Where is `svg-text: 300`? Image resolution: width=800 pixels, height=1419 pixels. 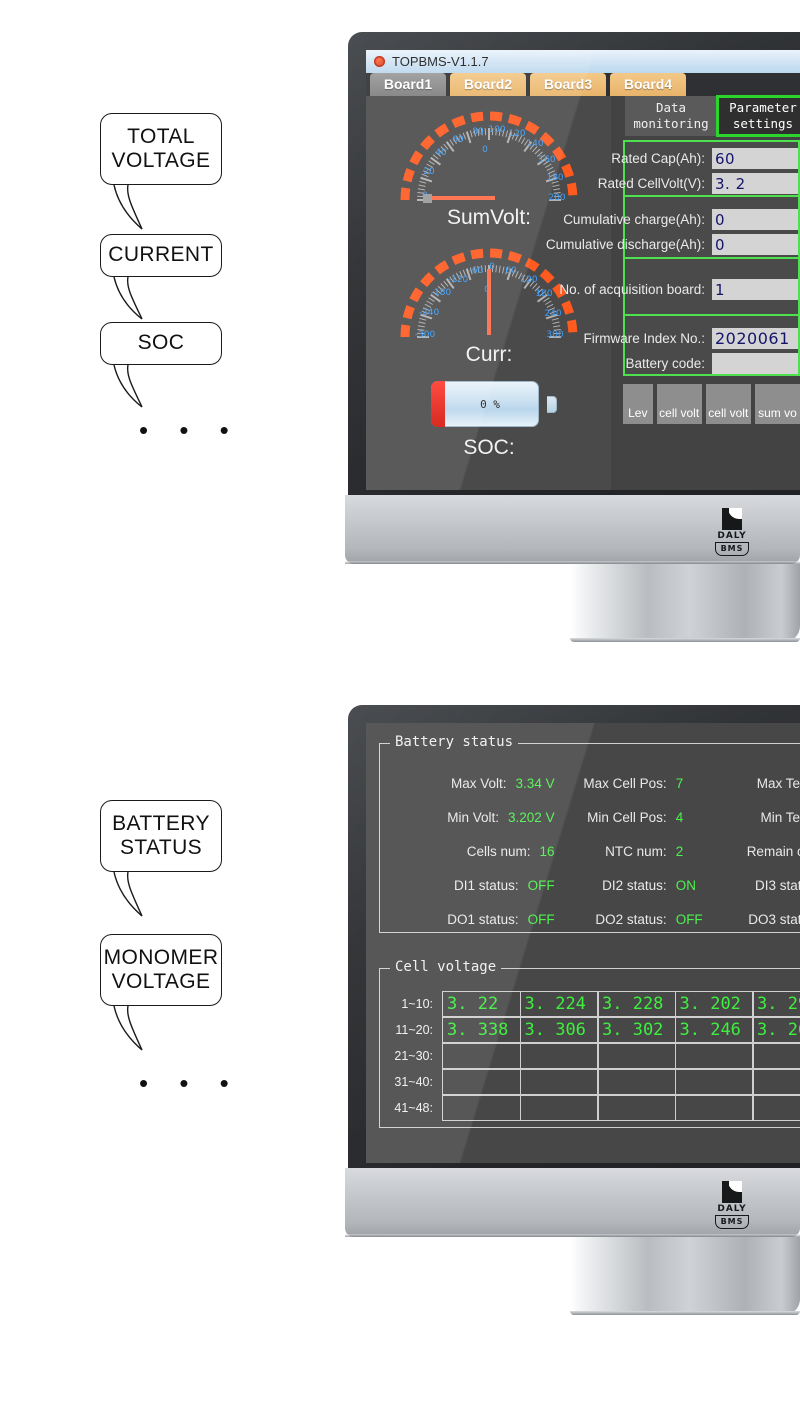
svg-text: 300 is located at coordinates (554, 335).